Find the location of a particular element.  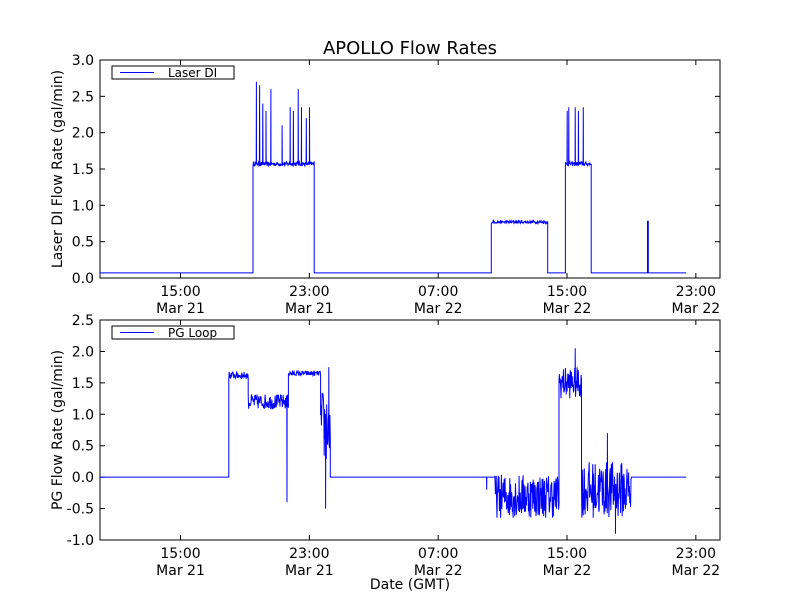

y-axis-label: PG Flow Rate (gal/min) is located at coordinates (58, 430).